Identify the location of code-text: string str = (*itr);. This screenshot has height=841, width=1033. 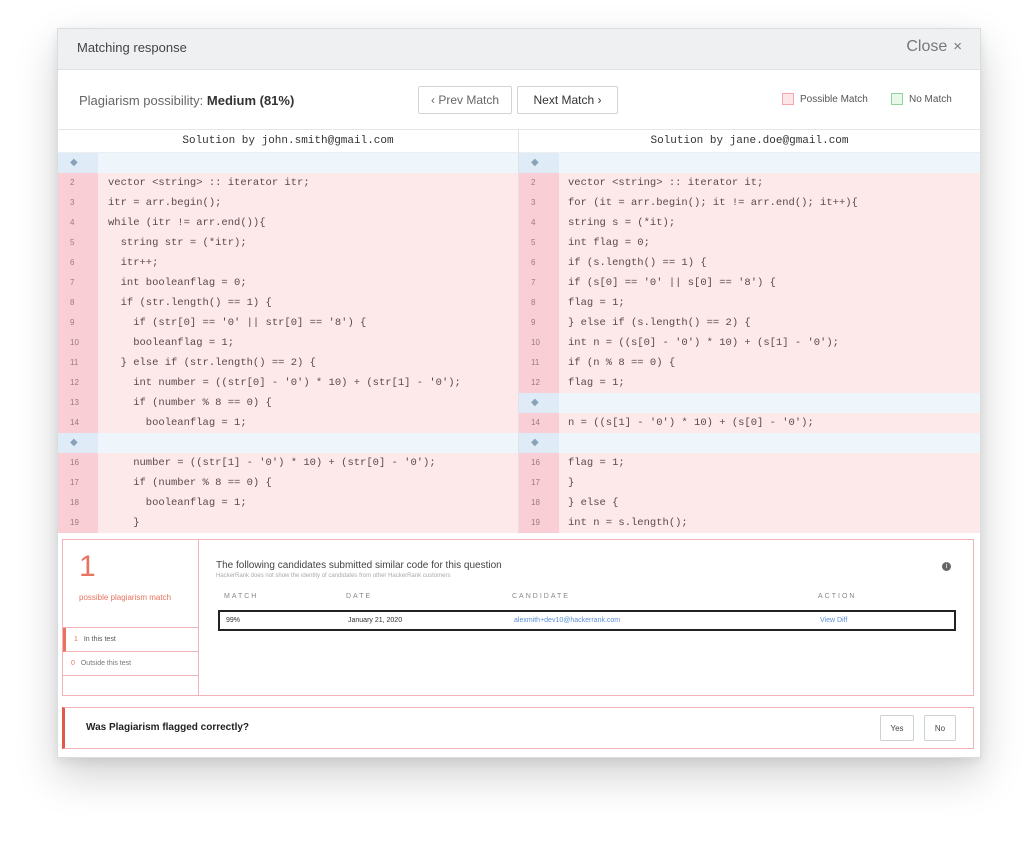
(177, 243).